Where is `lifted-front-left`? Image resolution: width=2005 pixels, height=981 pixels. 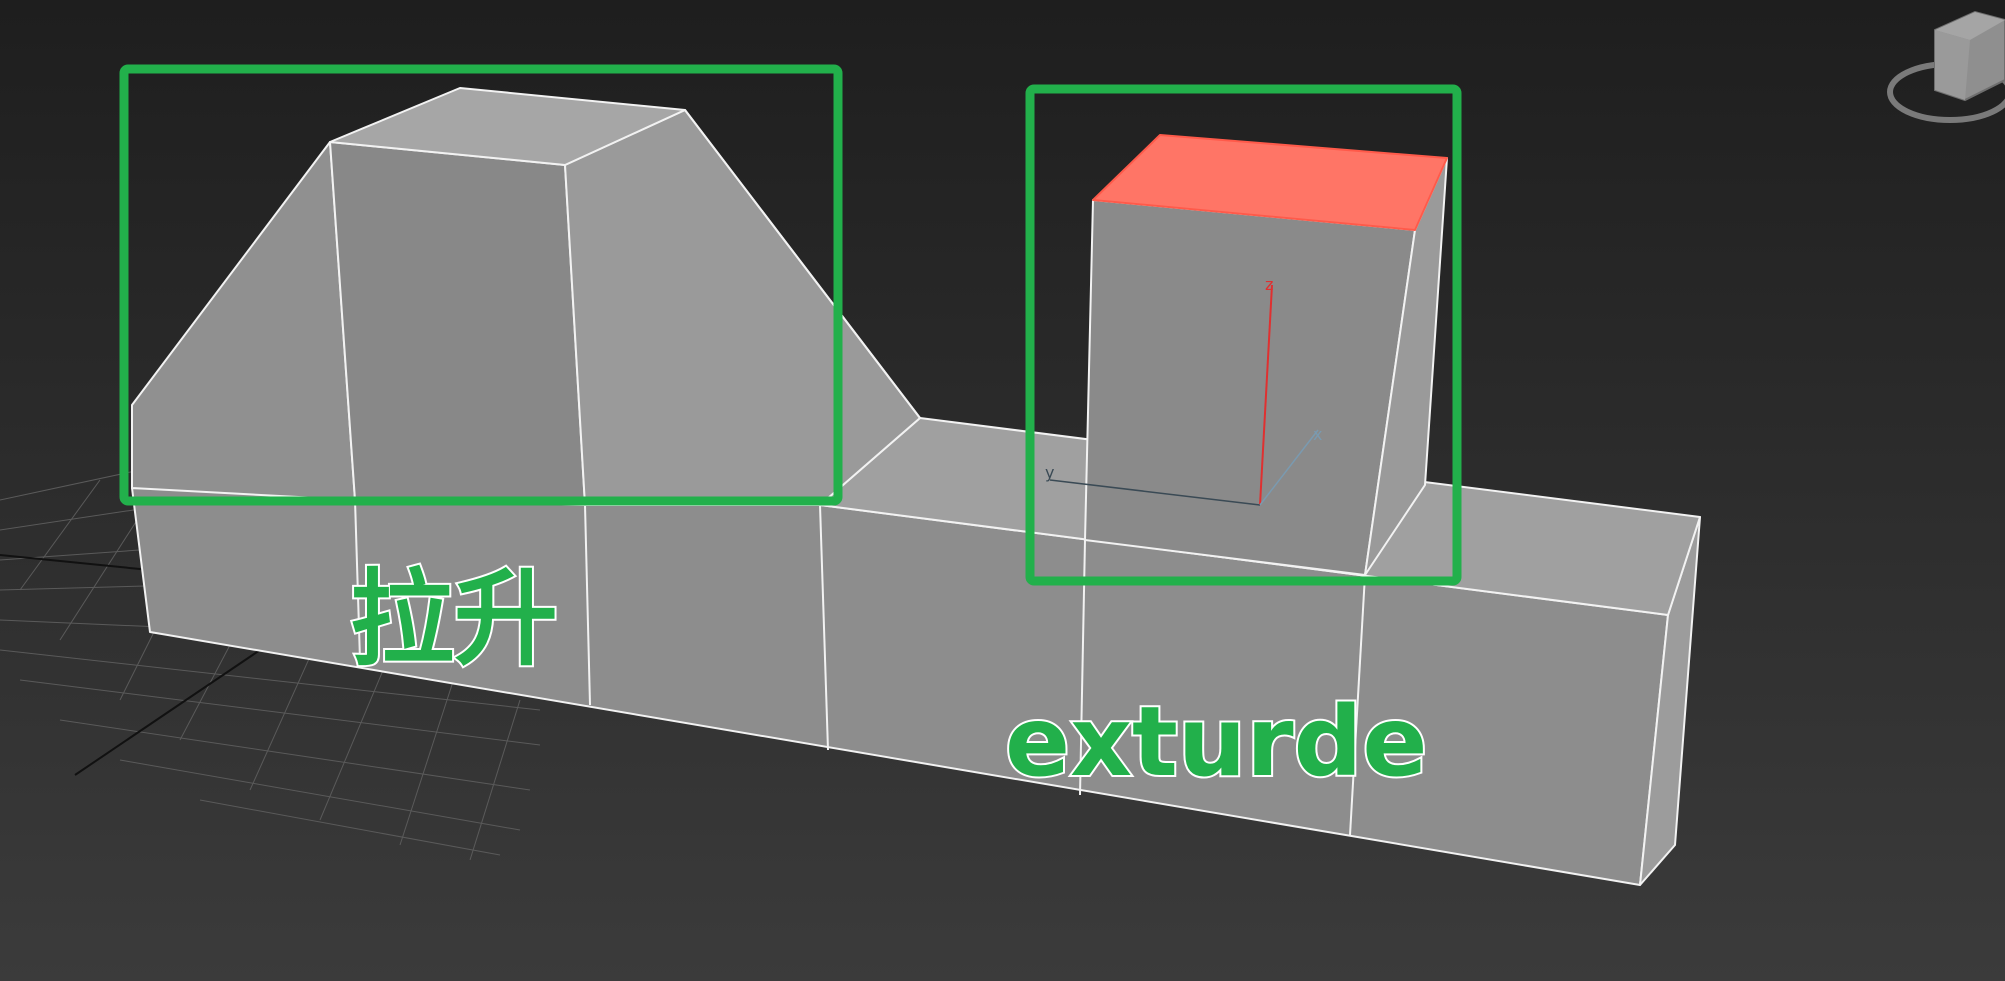
lifted-front-left is located at coordinates (457, 323).